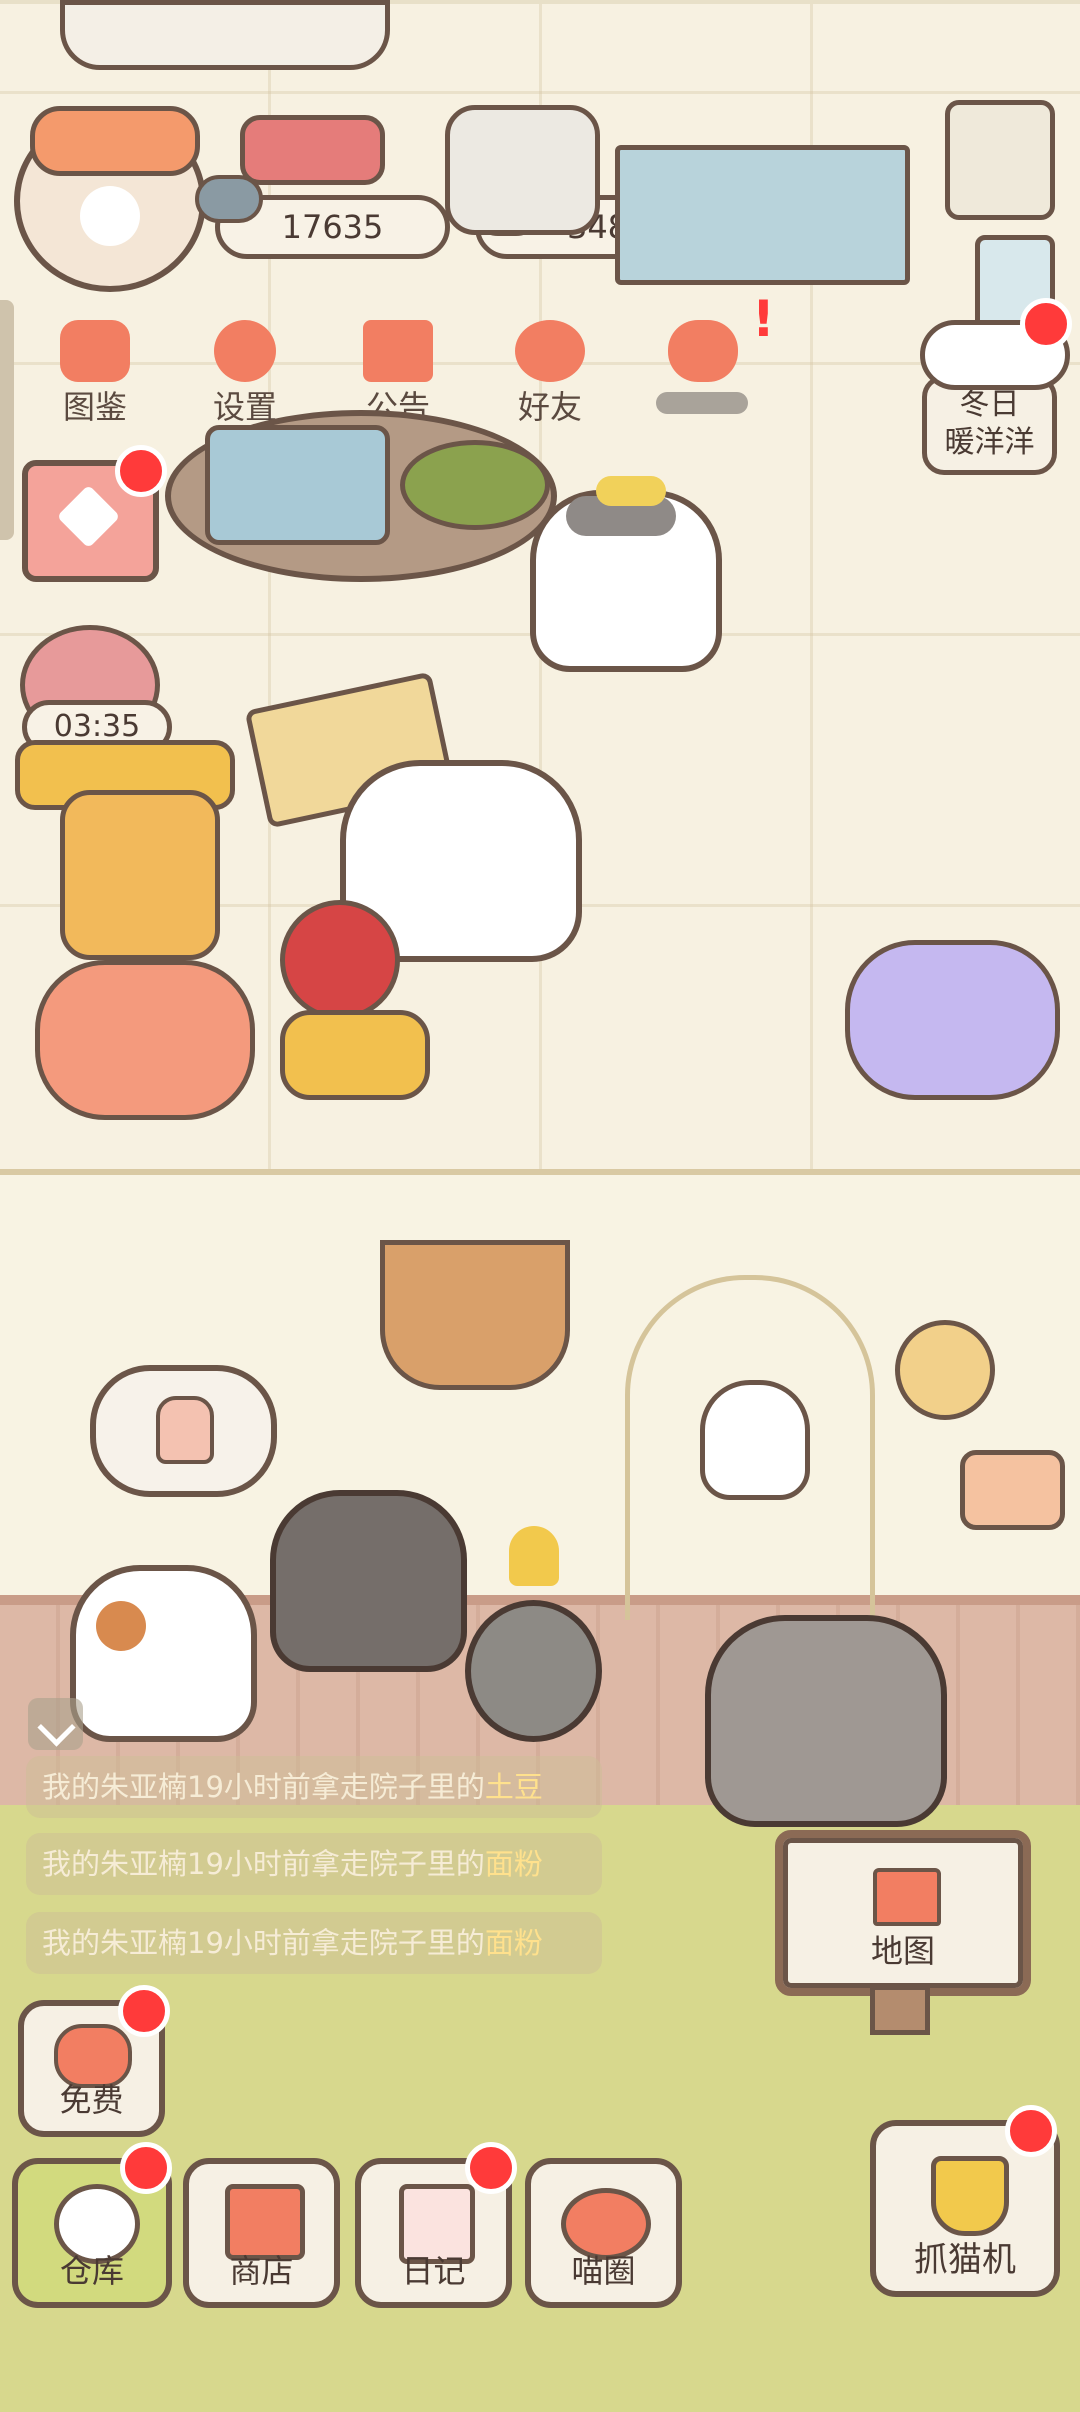 The width and height of the screenshot is (1080, 2412). Describe the element at coordinates (550, 351) in the screenshot. I see `friends-icon` at that location.